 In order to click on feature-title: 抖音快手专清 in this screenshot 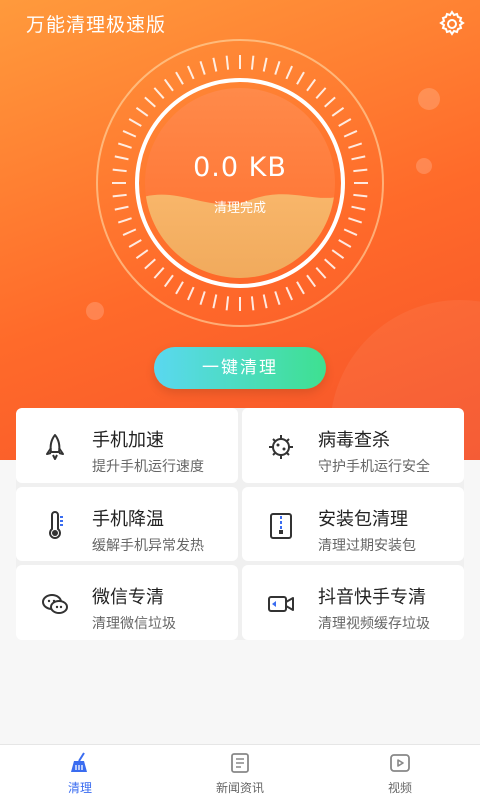, I will do `click(372, 598)`.